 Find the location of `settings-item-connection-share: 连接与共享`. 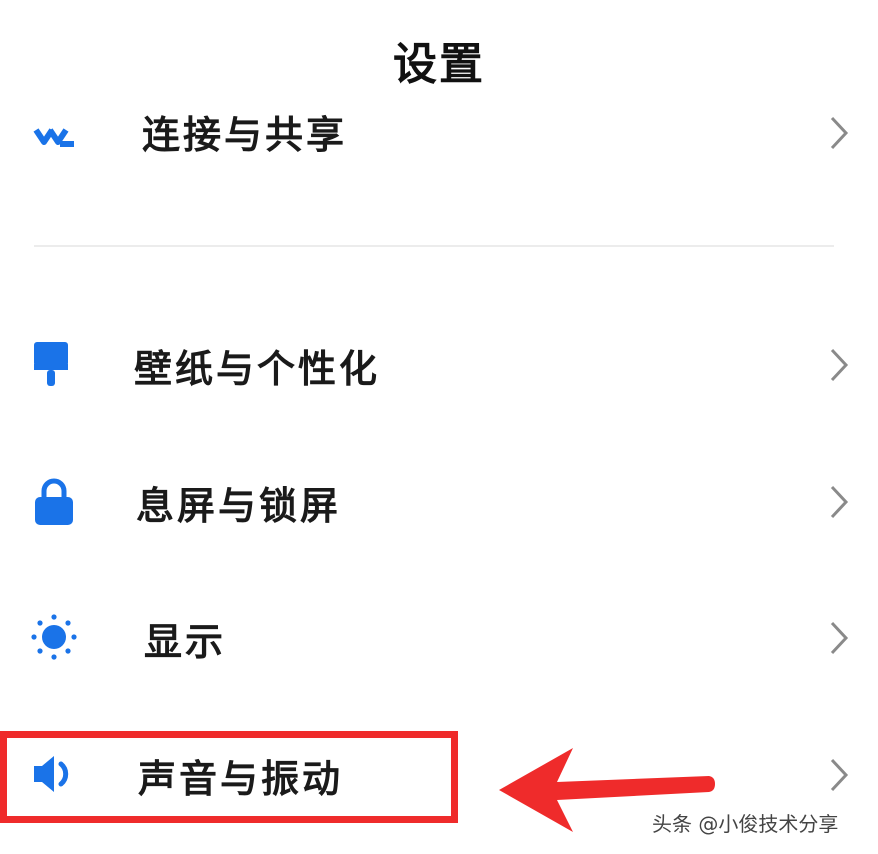

settings-item-connection-share: 连接与共享 is located at coordinates (439, 131).